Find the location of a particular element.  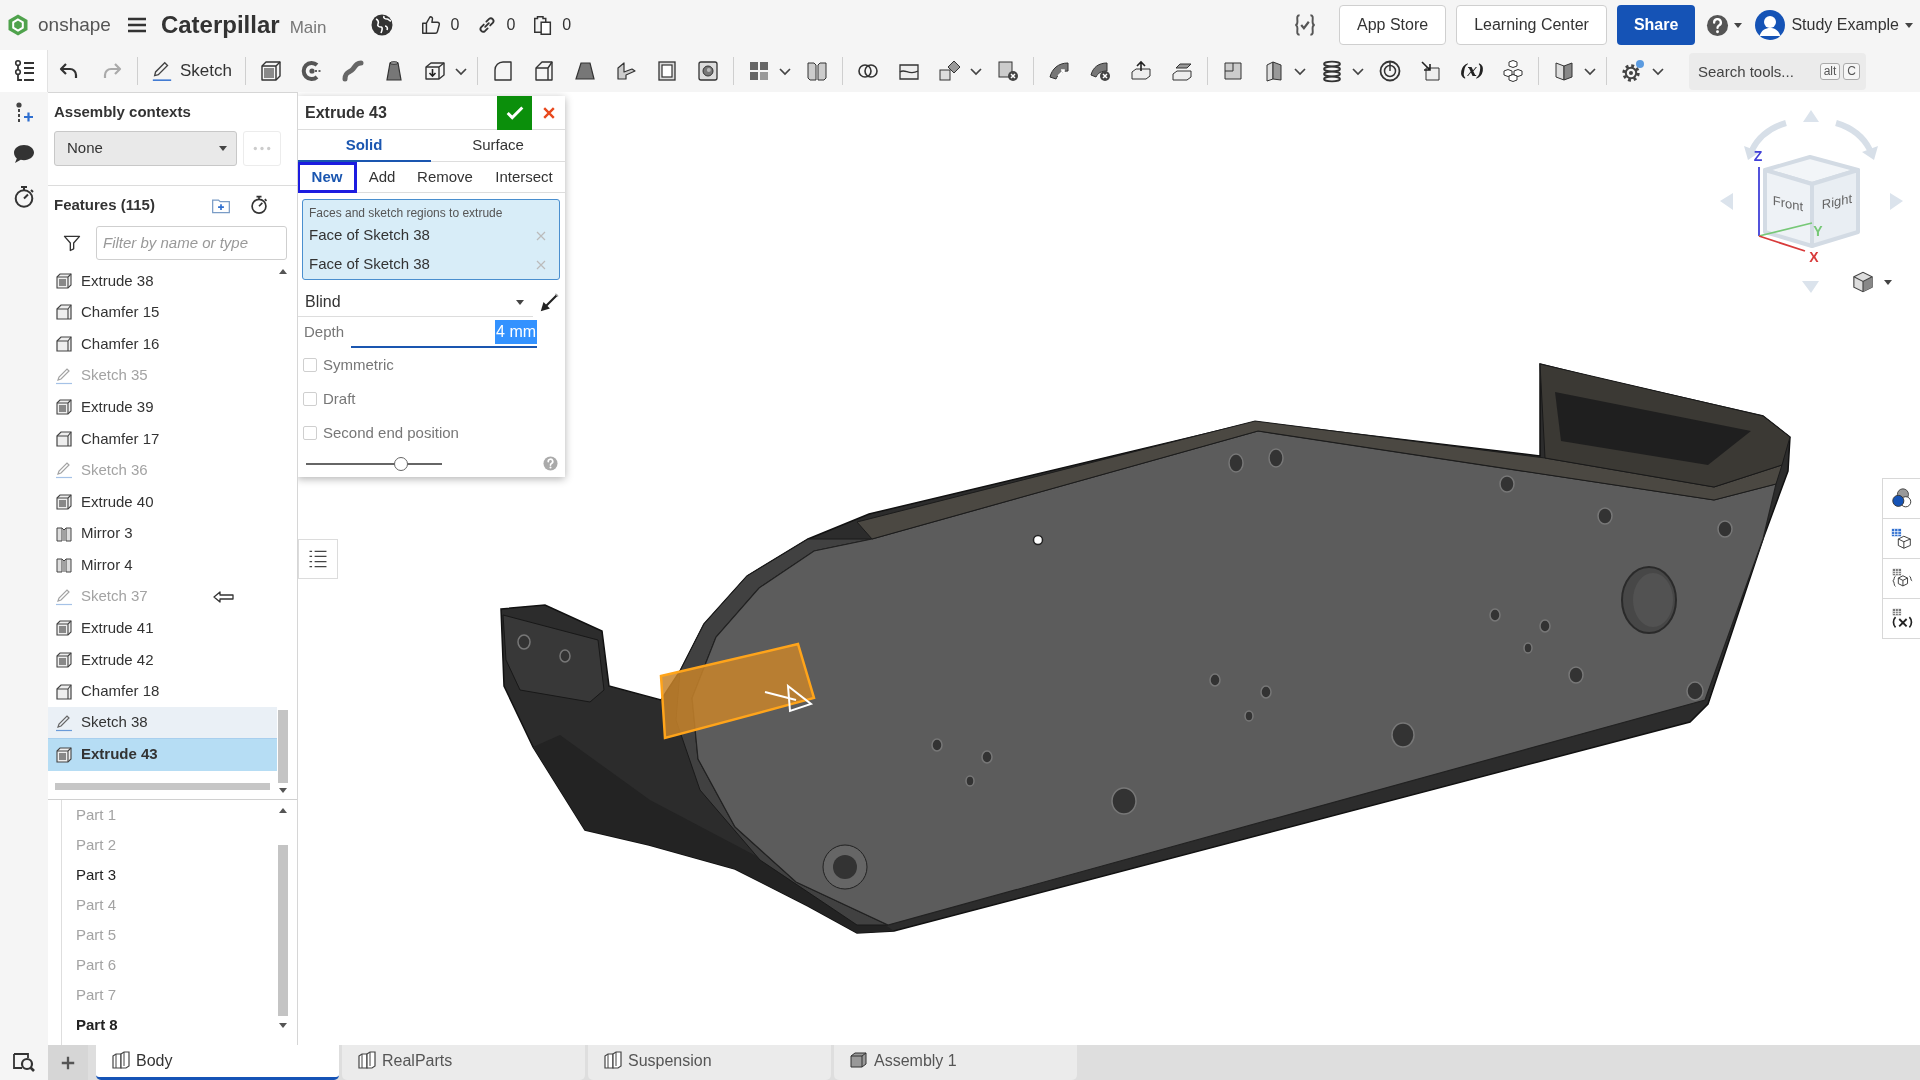

menu-icon is located at coordinates (136, 25).